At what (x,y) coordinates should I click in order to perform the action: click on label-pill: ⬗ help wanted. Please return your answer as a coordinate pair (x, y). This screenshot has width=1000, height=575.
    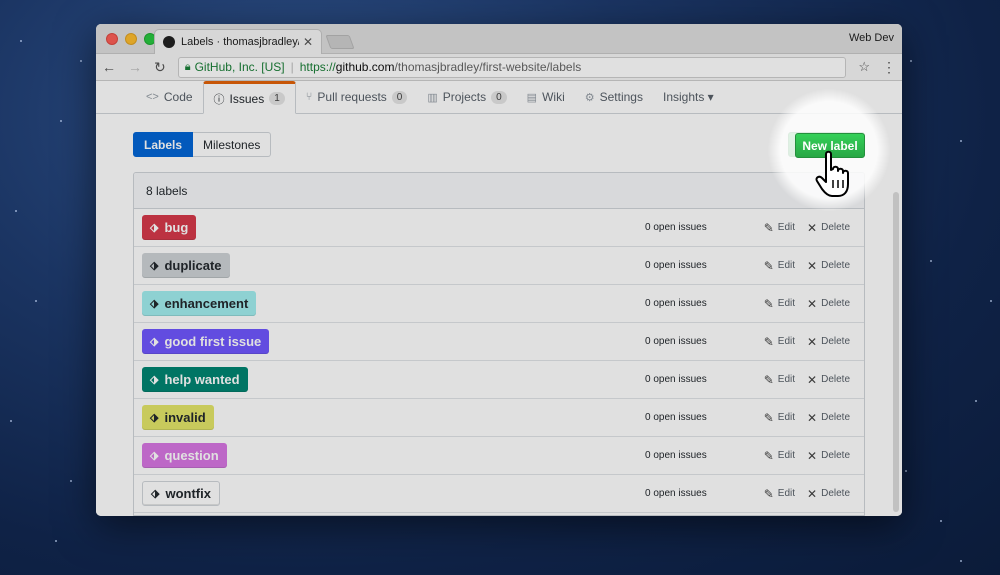
    Looking at the image, I should click on (195, 379).